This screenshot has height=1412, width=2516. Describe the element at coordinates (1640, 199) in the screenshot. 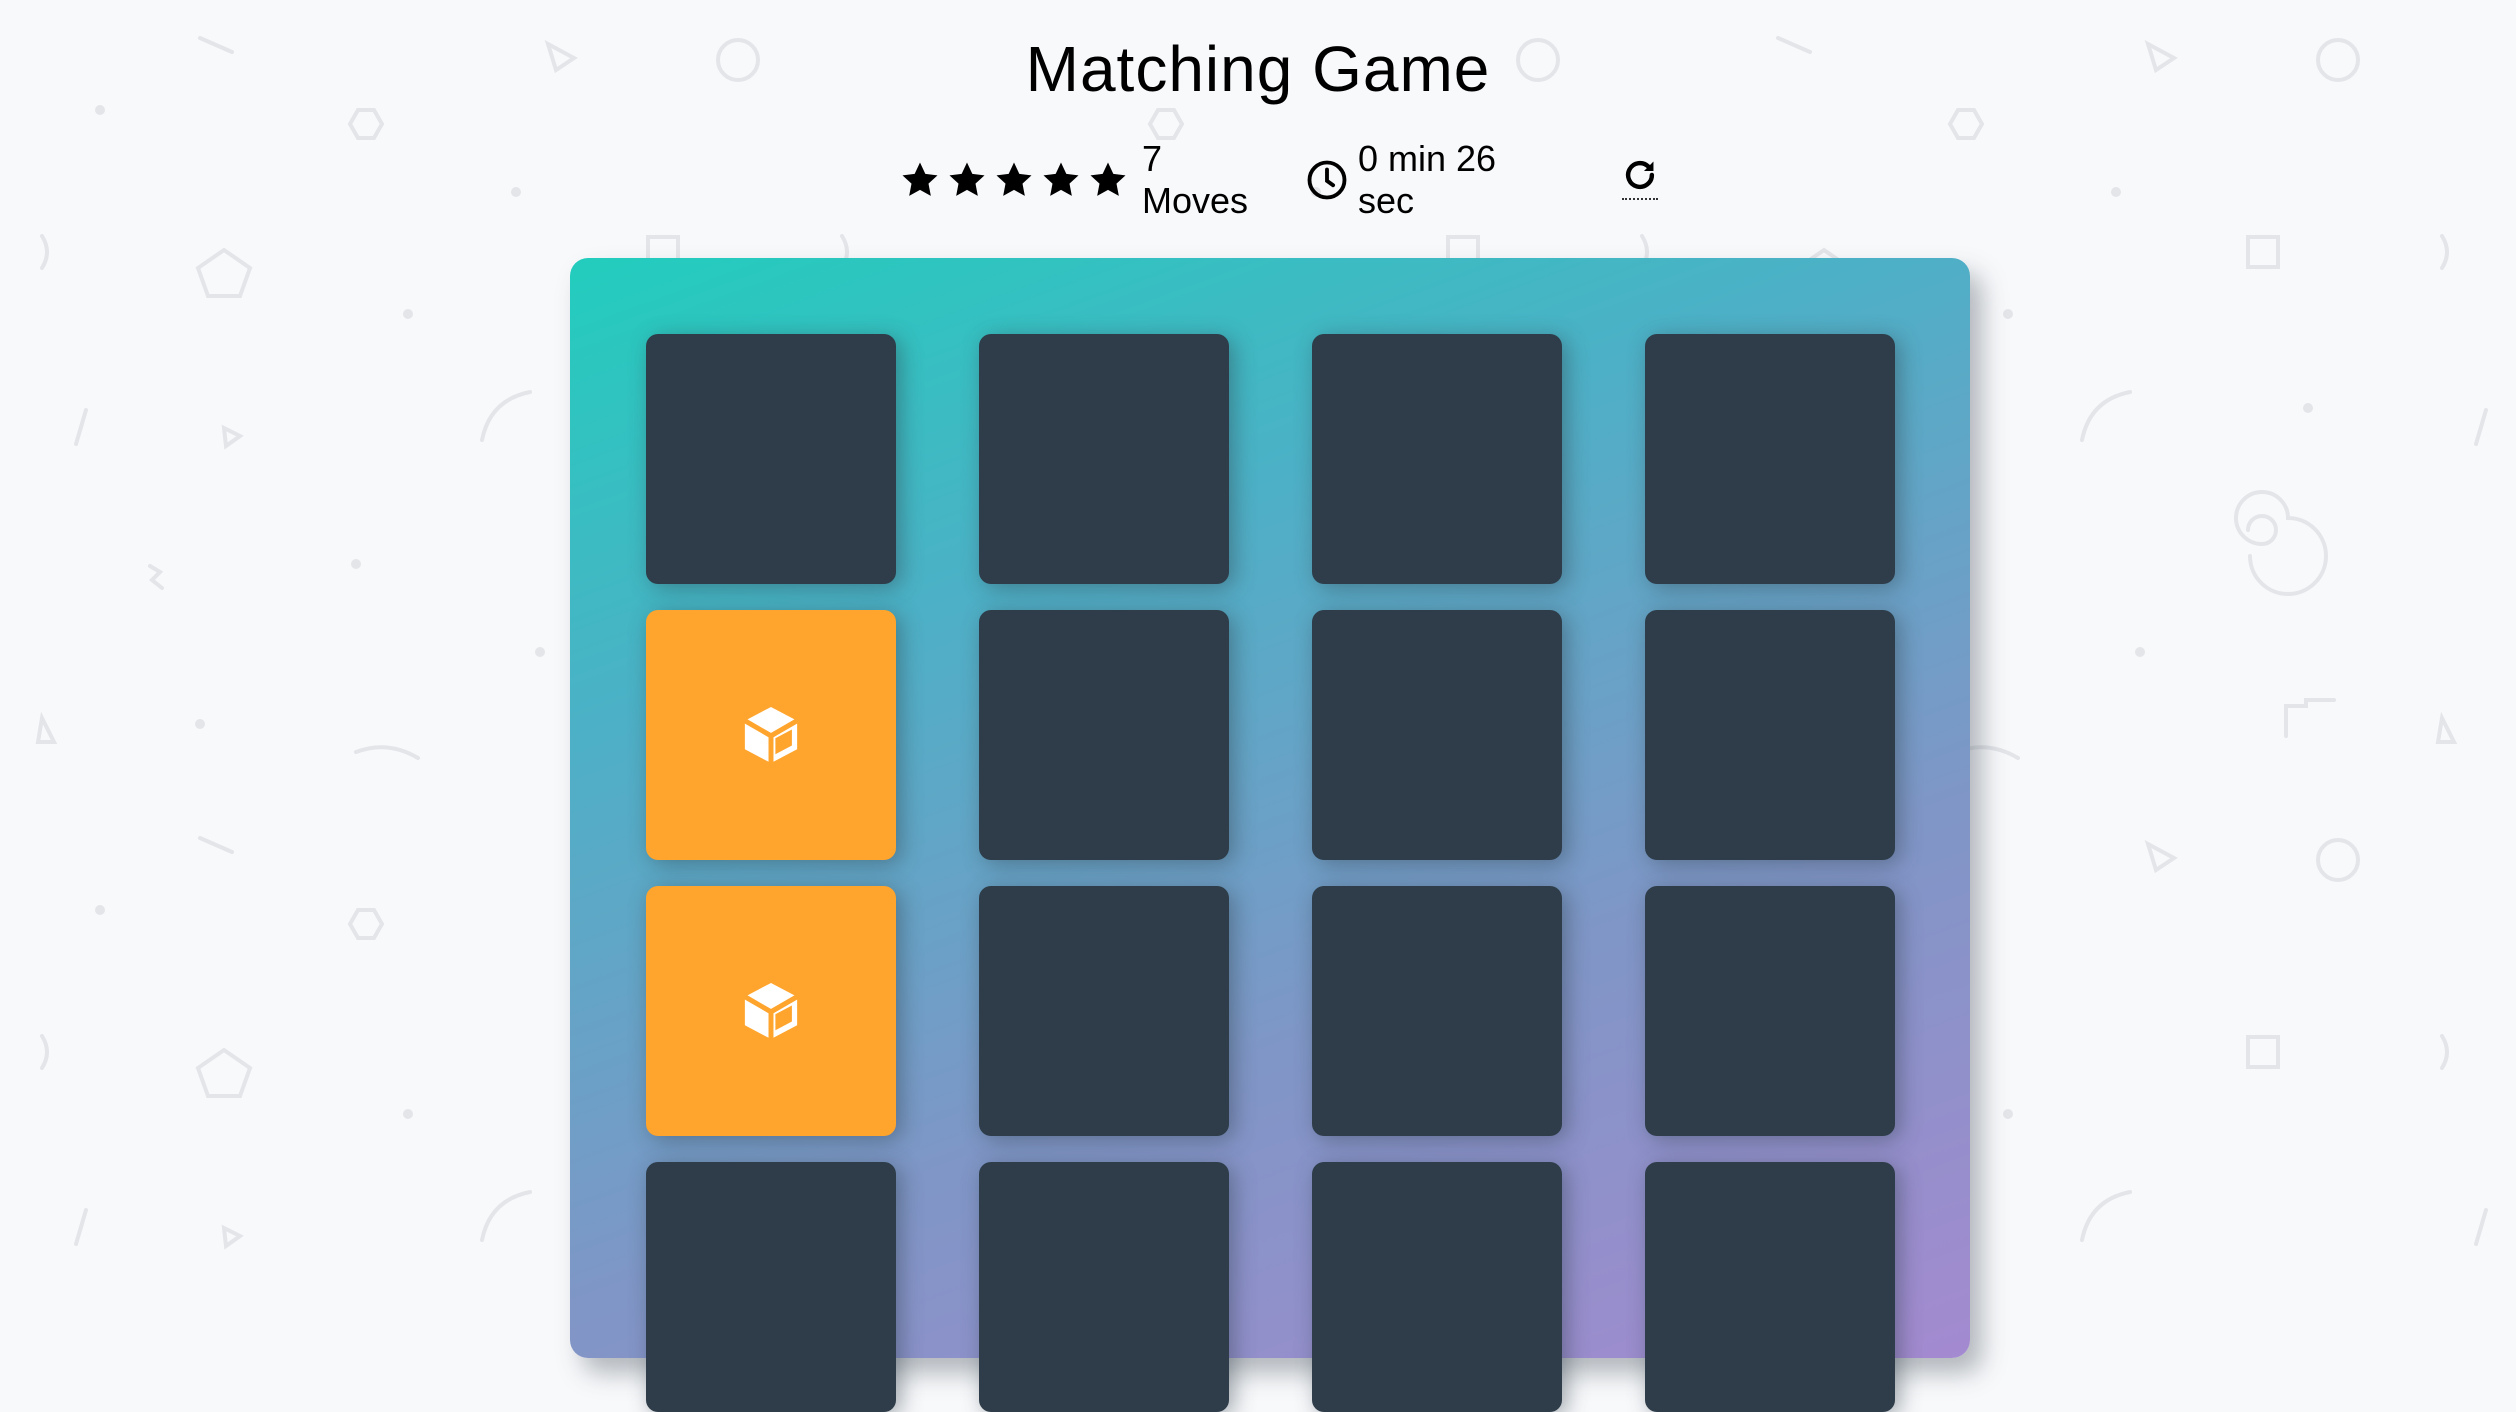

I see `restart-underline` at that location.